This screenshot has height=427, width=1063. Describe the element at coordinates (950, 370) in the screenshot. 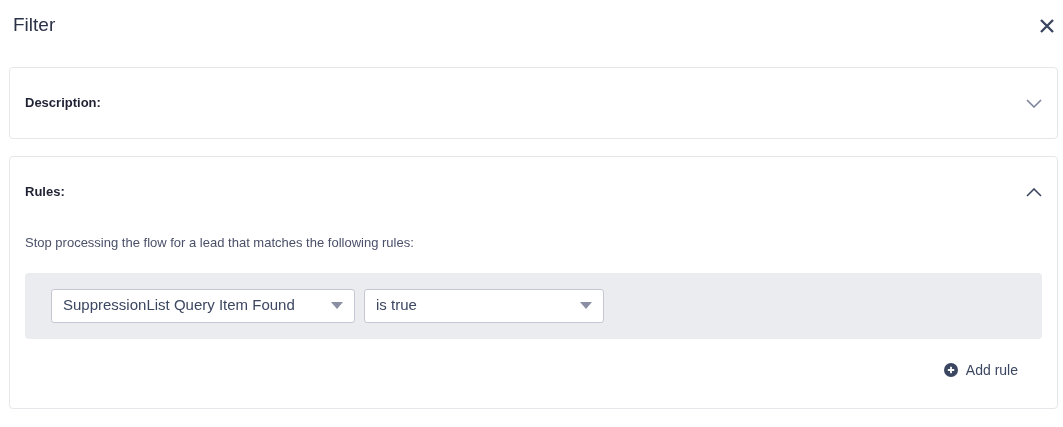

I see `plus-circle-icon` at that location.